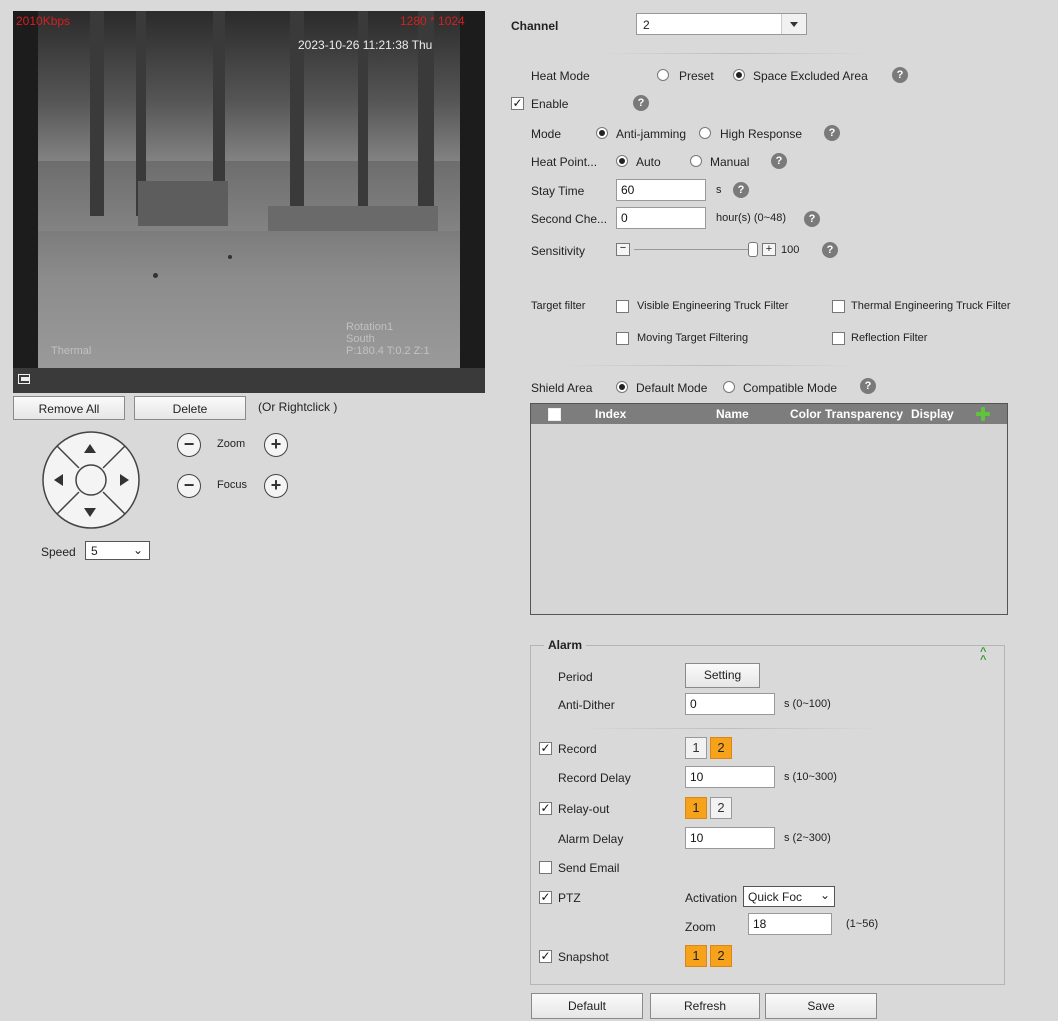  Describe the element at coordinates (91, 480) in the screenshot. I see `ptz-center-button` at that location.